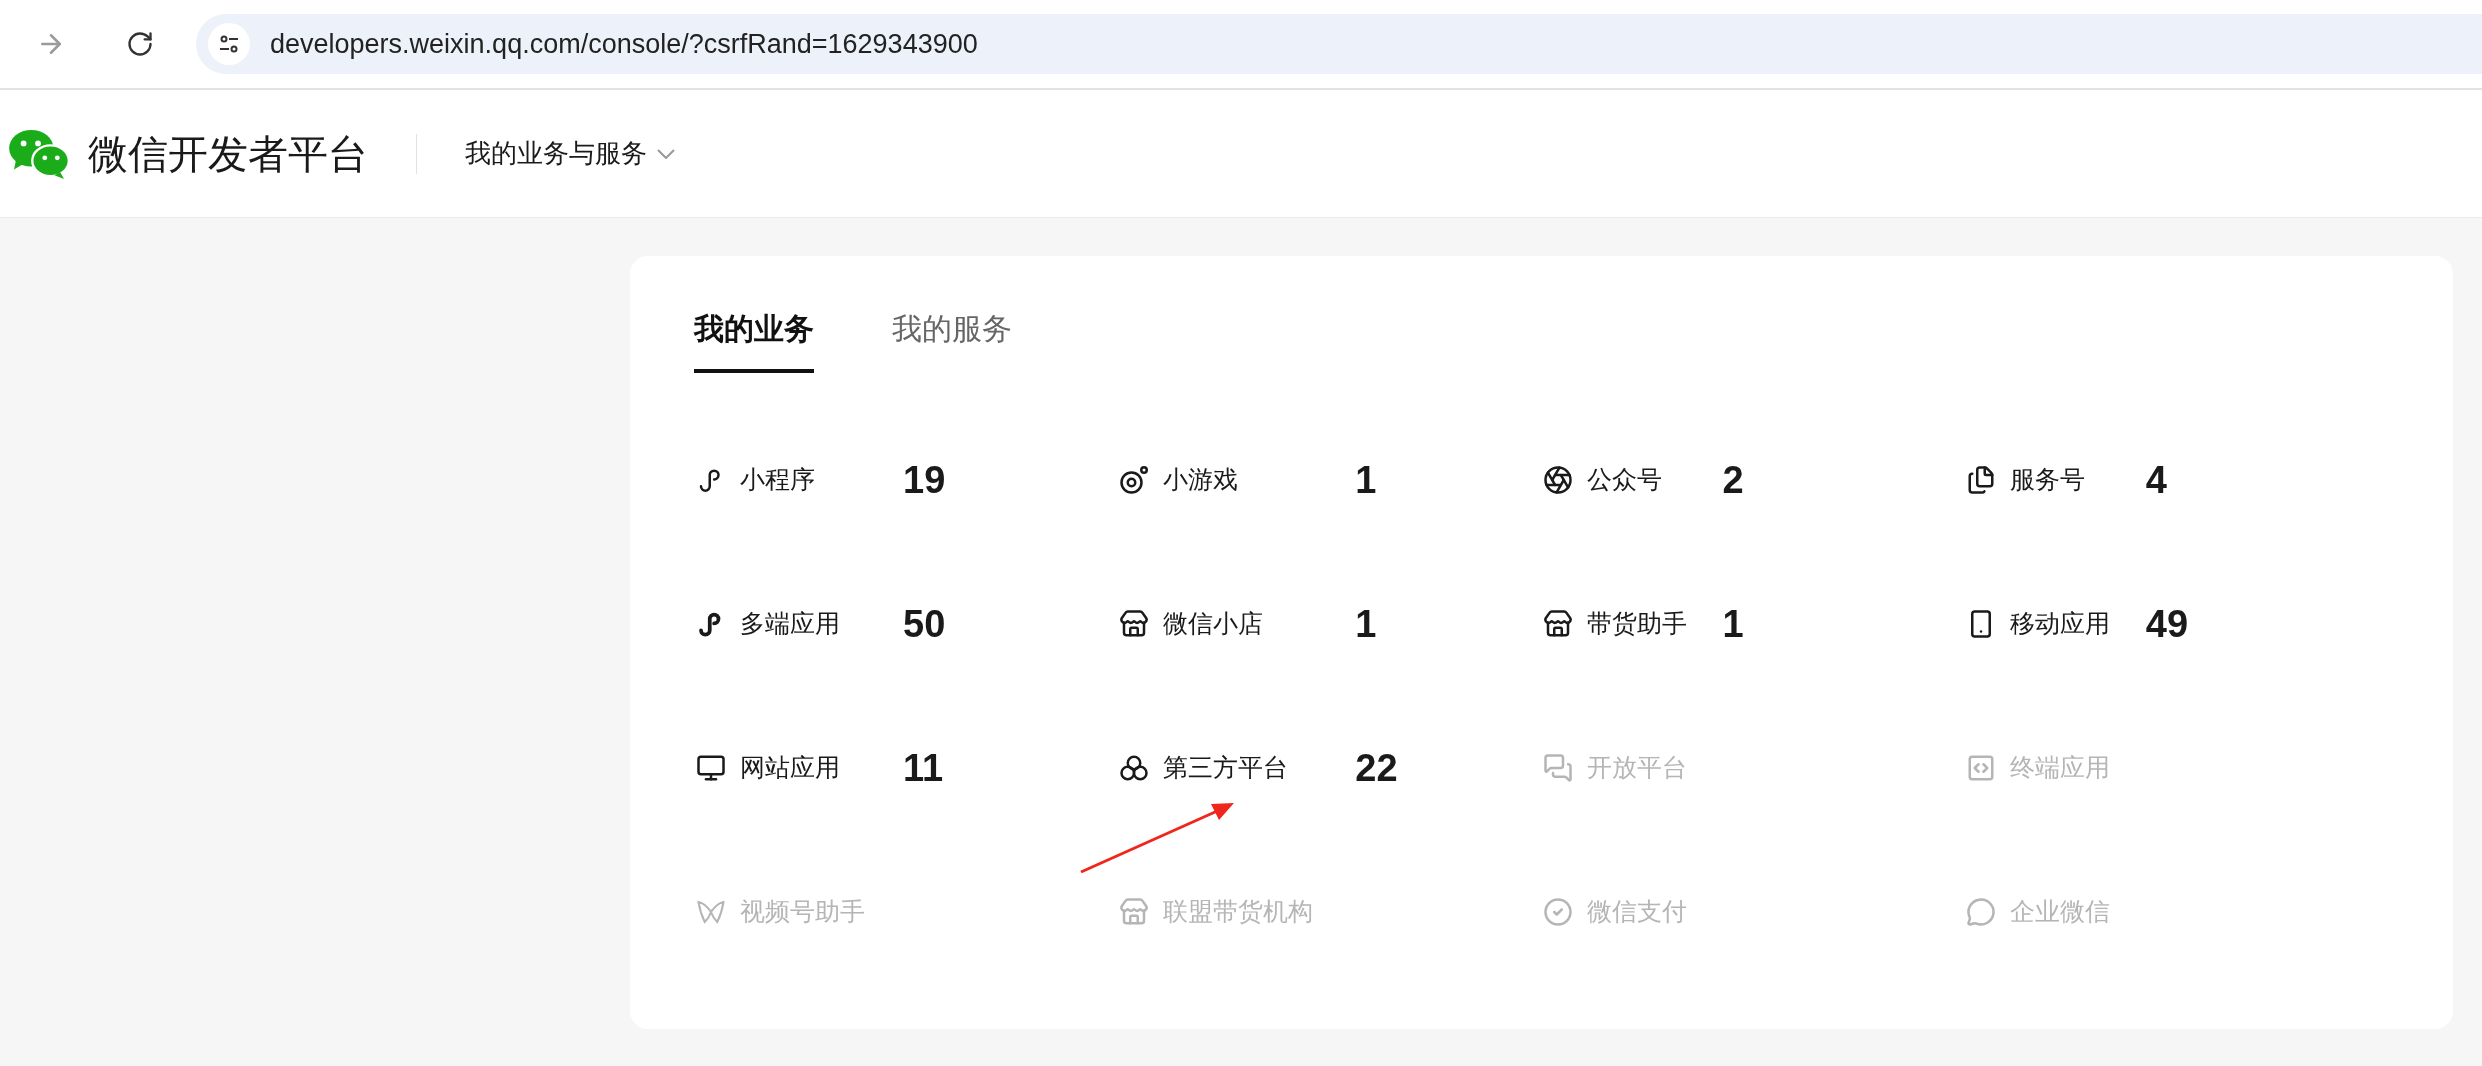 The height and width of the screenshot is (1066, 2482). What do you see at coordinates (1259, 768) in the screenshot?
I see `service-link: 第三方平台` at bounding box center [1259, 768].